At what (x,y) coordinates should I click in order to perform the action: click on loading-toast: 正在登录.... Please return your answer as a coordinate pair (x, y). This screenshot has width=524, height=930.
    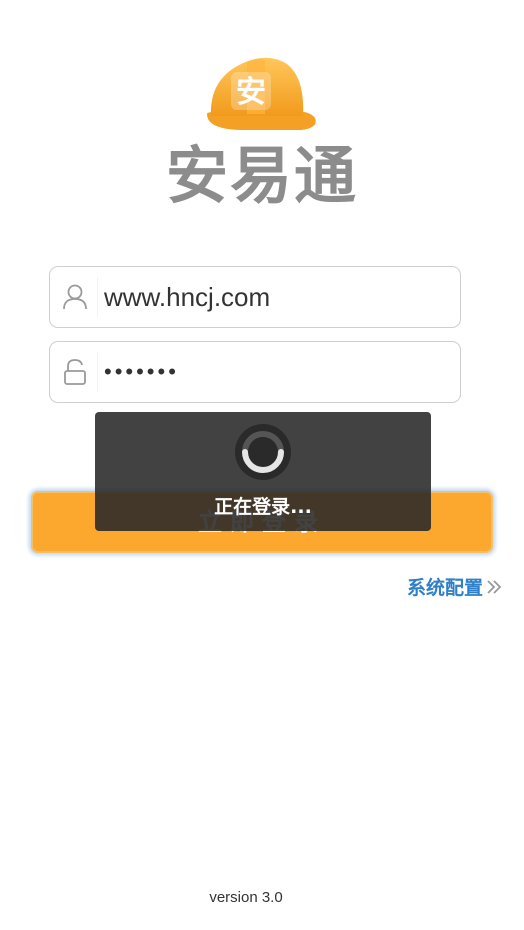
    Looking at the image, I should click on (263, 471).